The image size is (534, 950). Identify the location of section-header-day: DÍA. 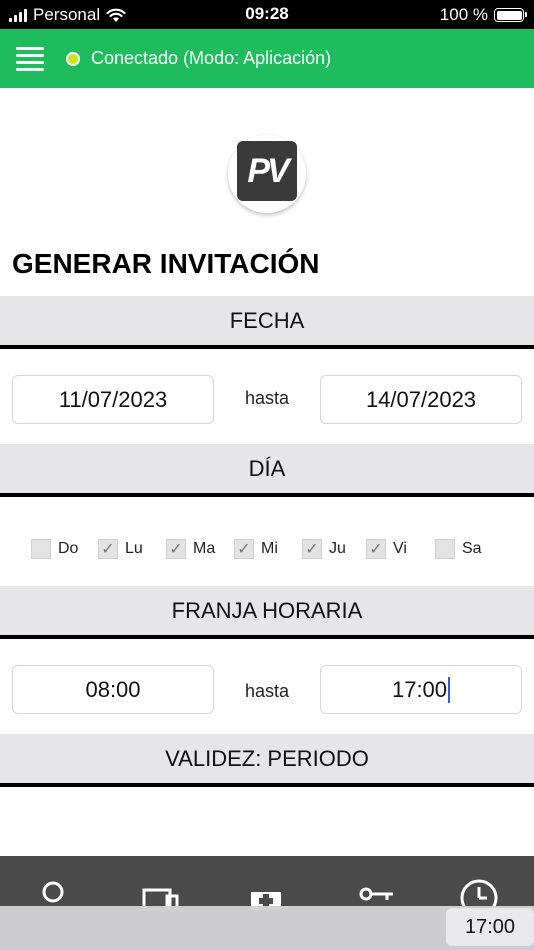
(267, 470).